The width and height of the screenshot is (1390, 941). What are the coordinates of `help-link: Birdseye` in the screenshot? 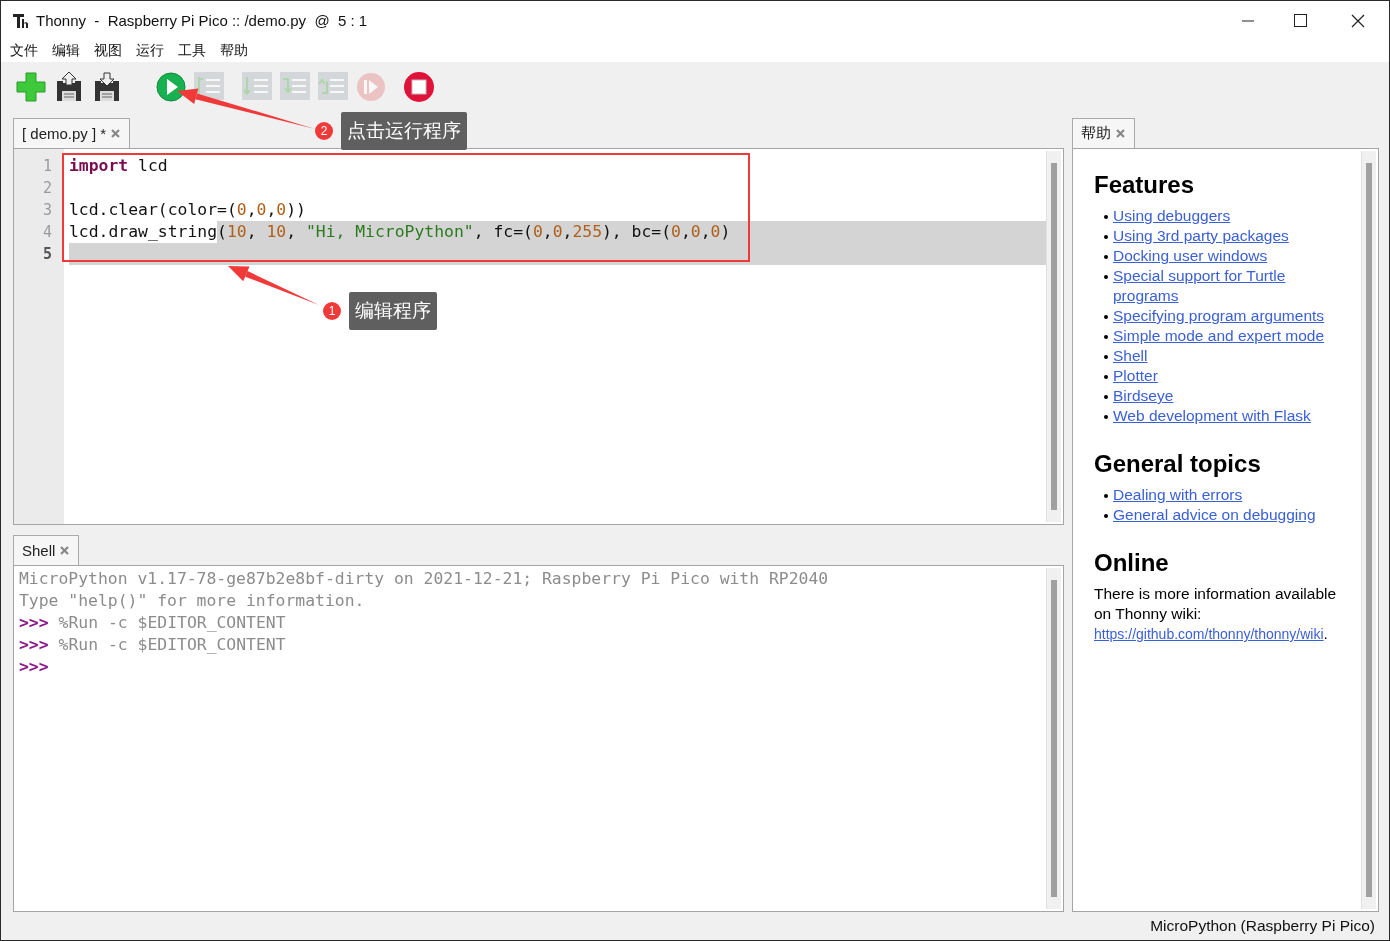 It's located at (1143, 396).